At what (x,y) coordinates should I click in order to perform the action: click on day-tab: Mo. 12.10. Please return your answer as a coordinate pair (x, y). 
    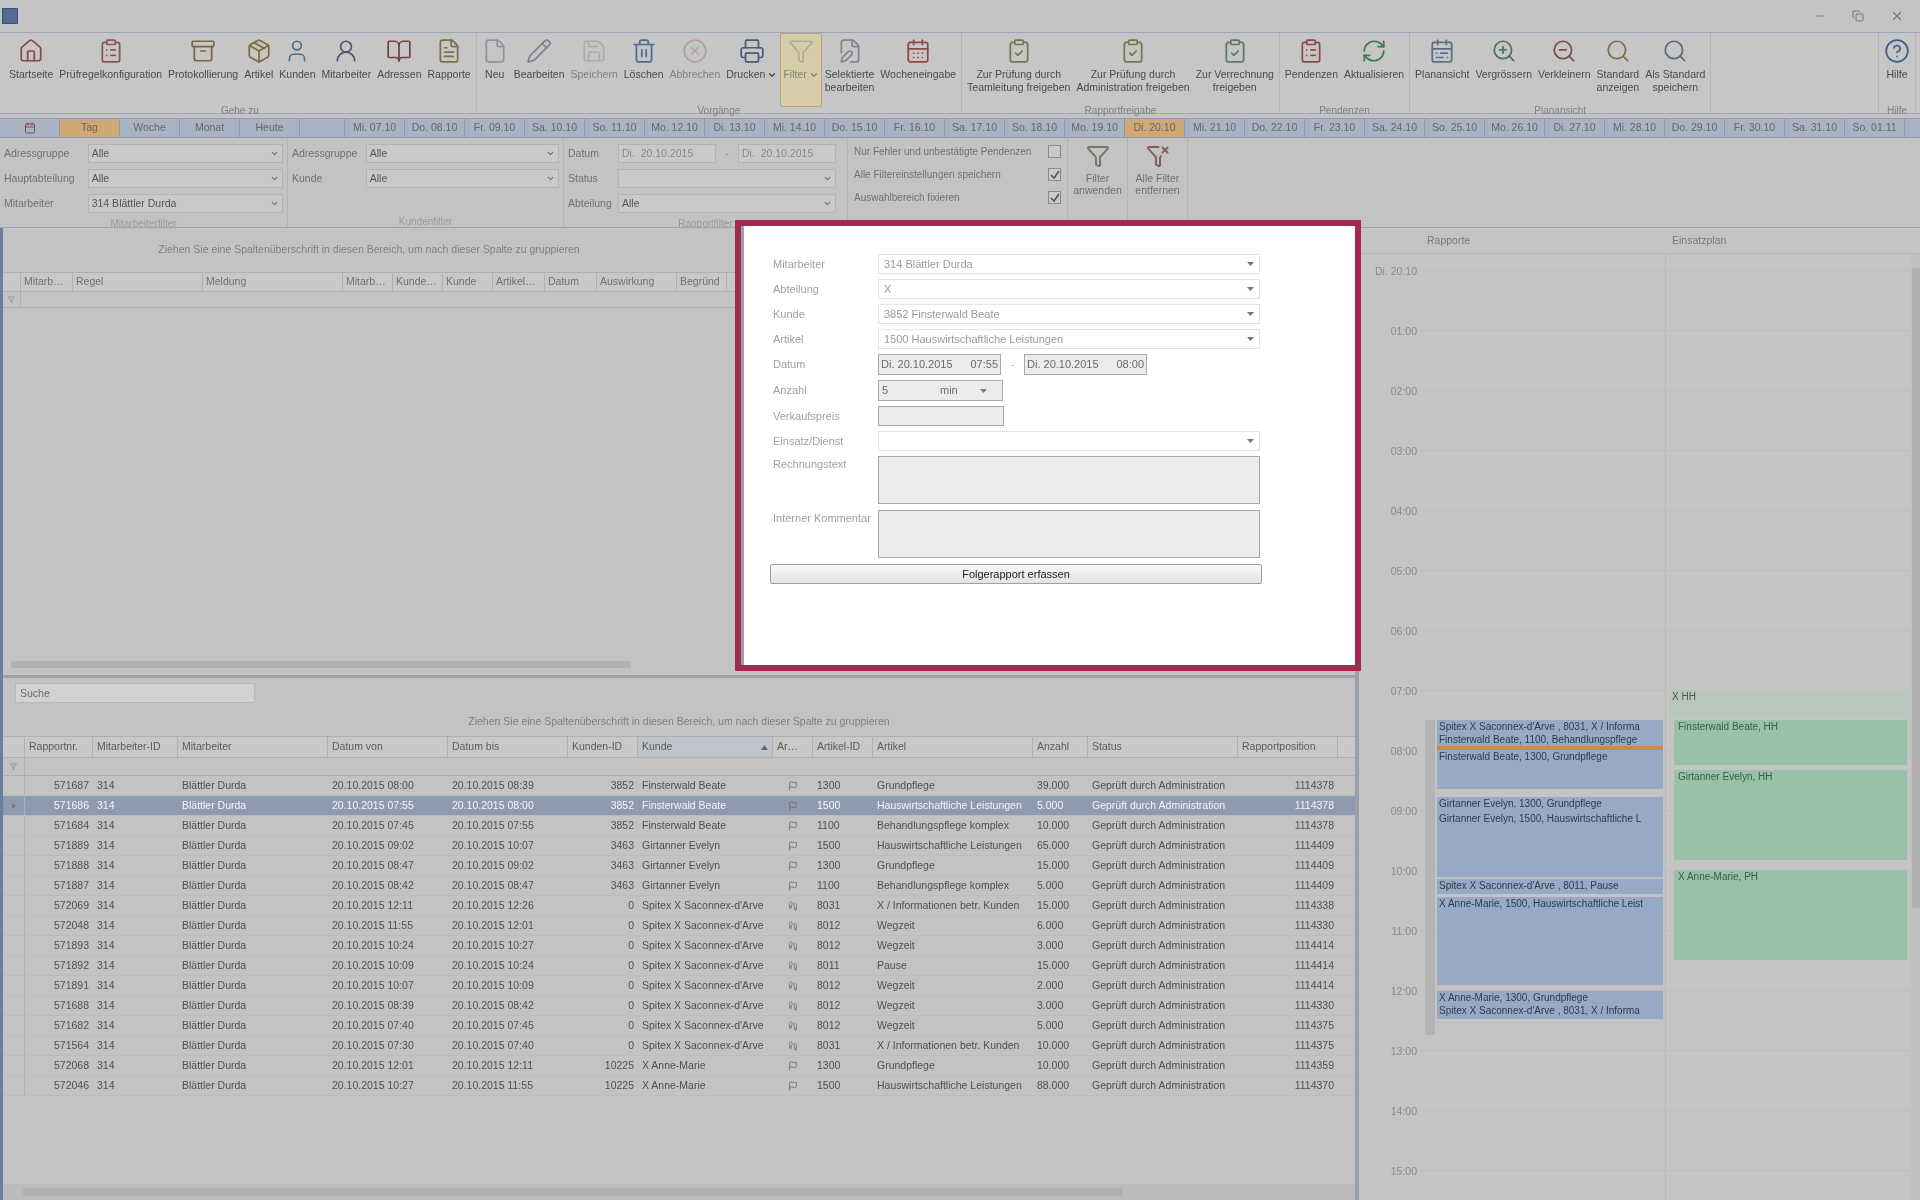
    Looking at the image, I should click on (675, 128).